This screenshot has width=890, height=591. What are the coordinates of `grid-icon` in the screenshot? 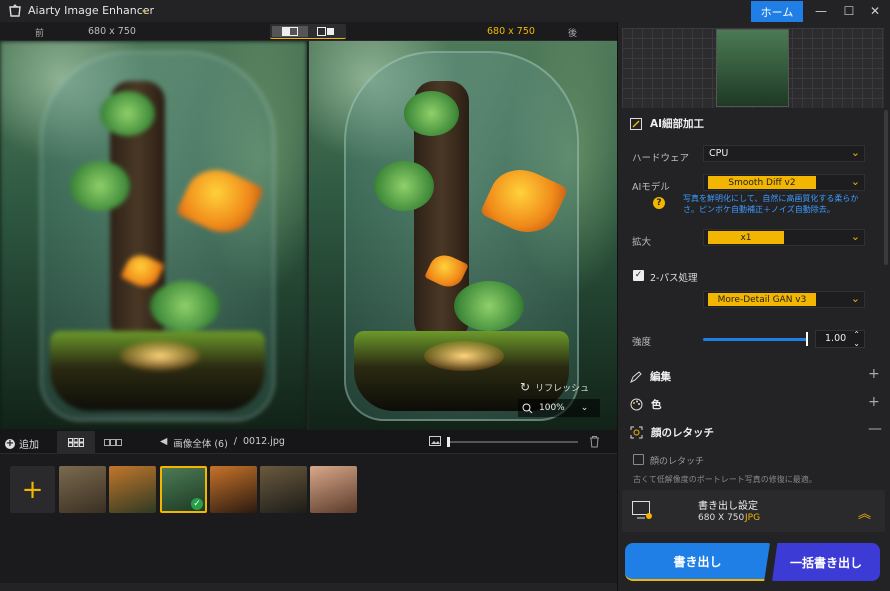 It's located at (76, 442).